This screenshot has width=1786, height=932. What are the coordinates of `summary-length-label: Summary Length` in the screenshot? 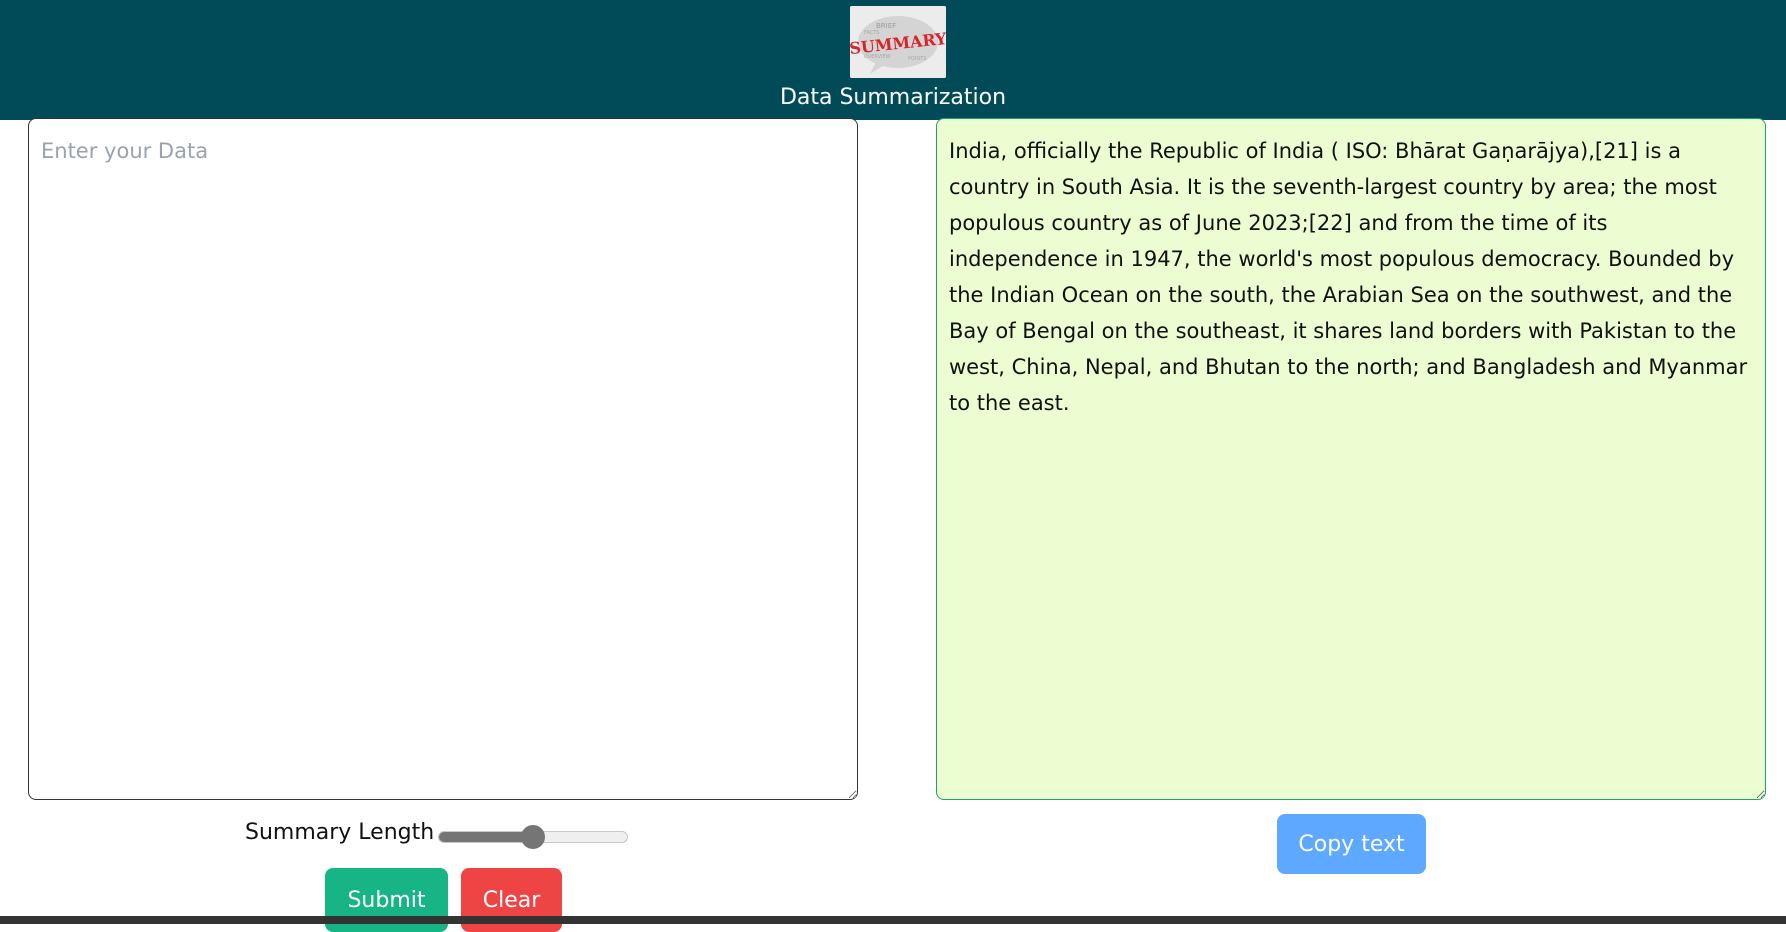 It's located at (340, 832).